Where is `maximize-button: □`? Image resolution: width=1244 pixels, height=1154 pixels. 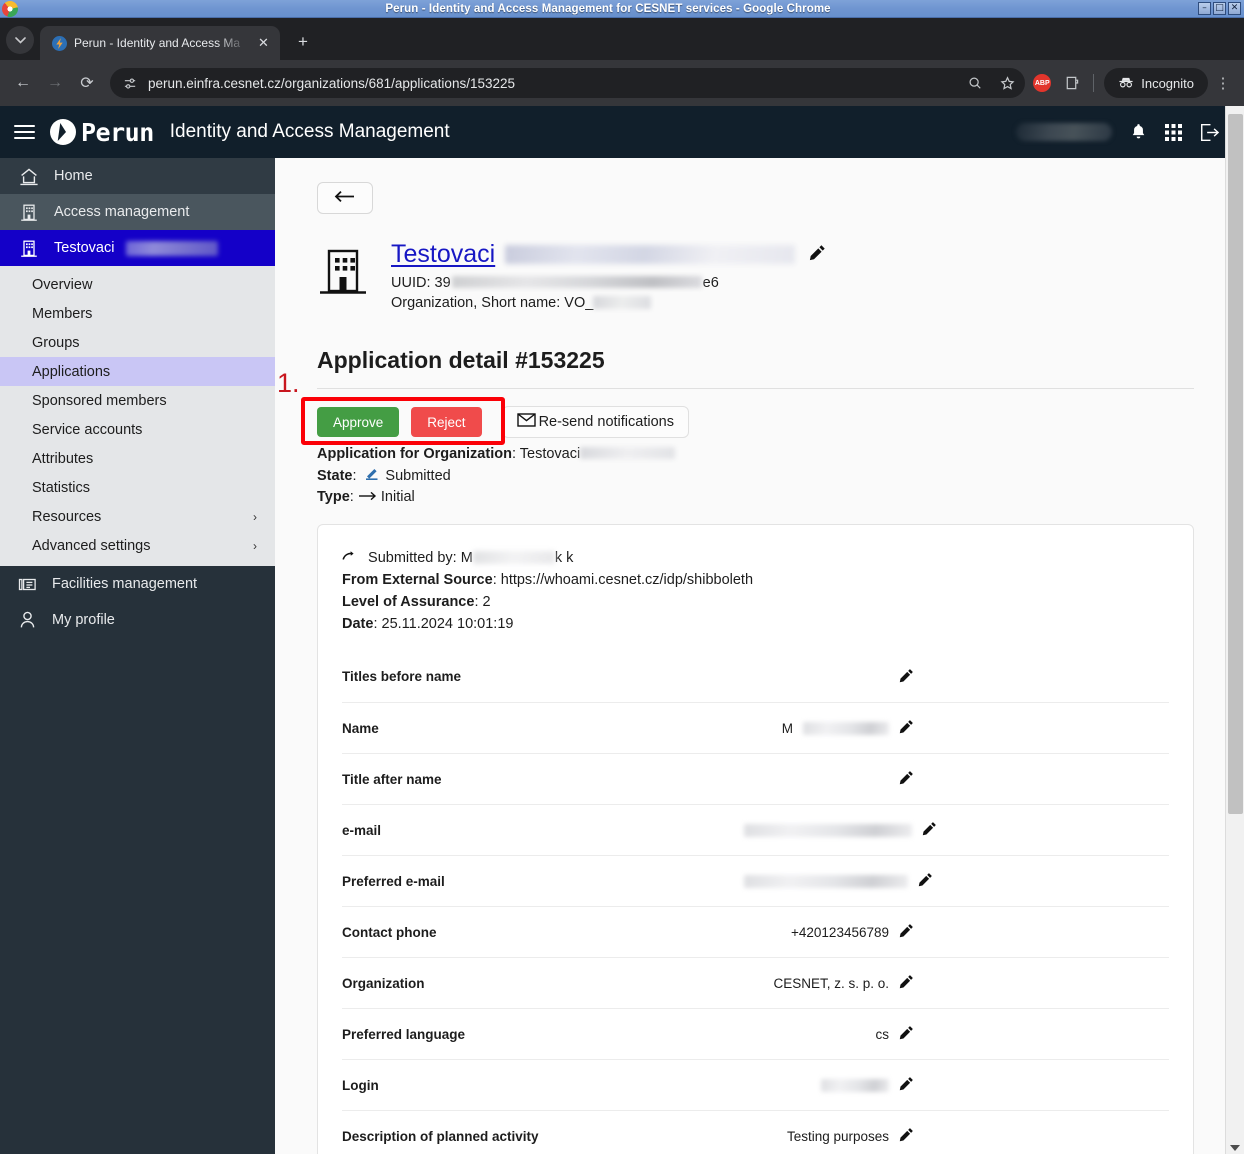
maximize-button: □ is located at coordinates (1219, 8).